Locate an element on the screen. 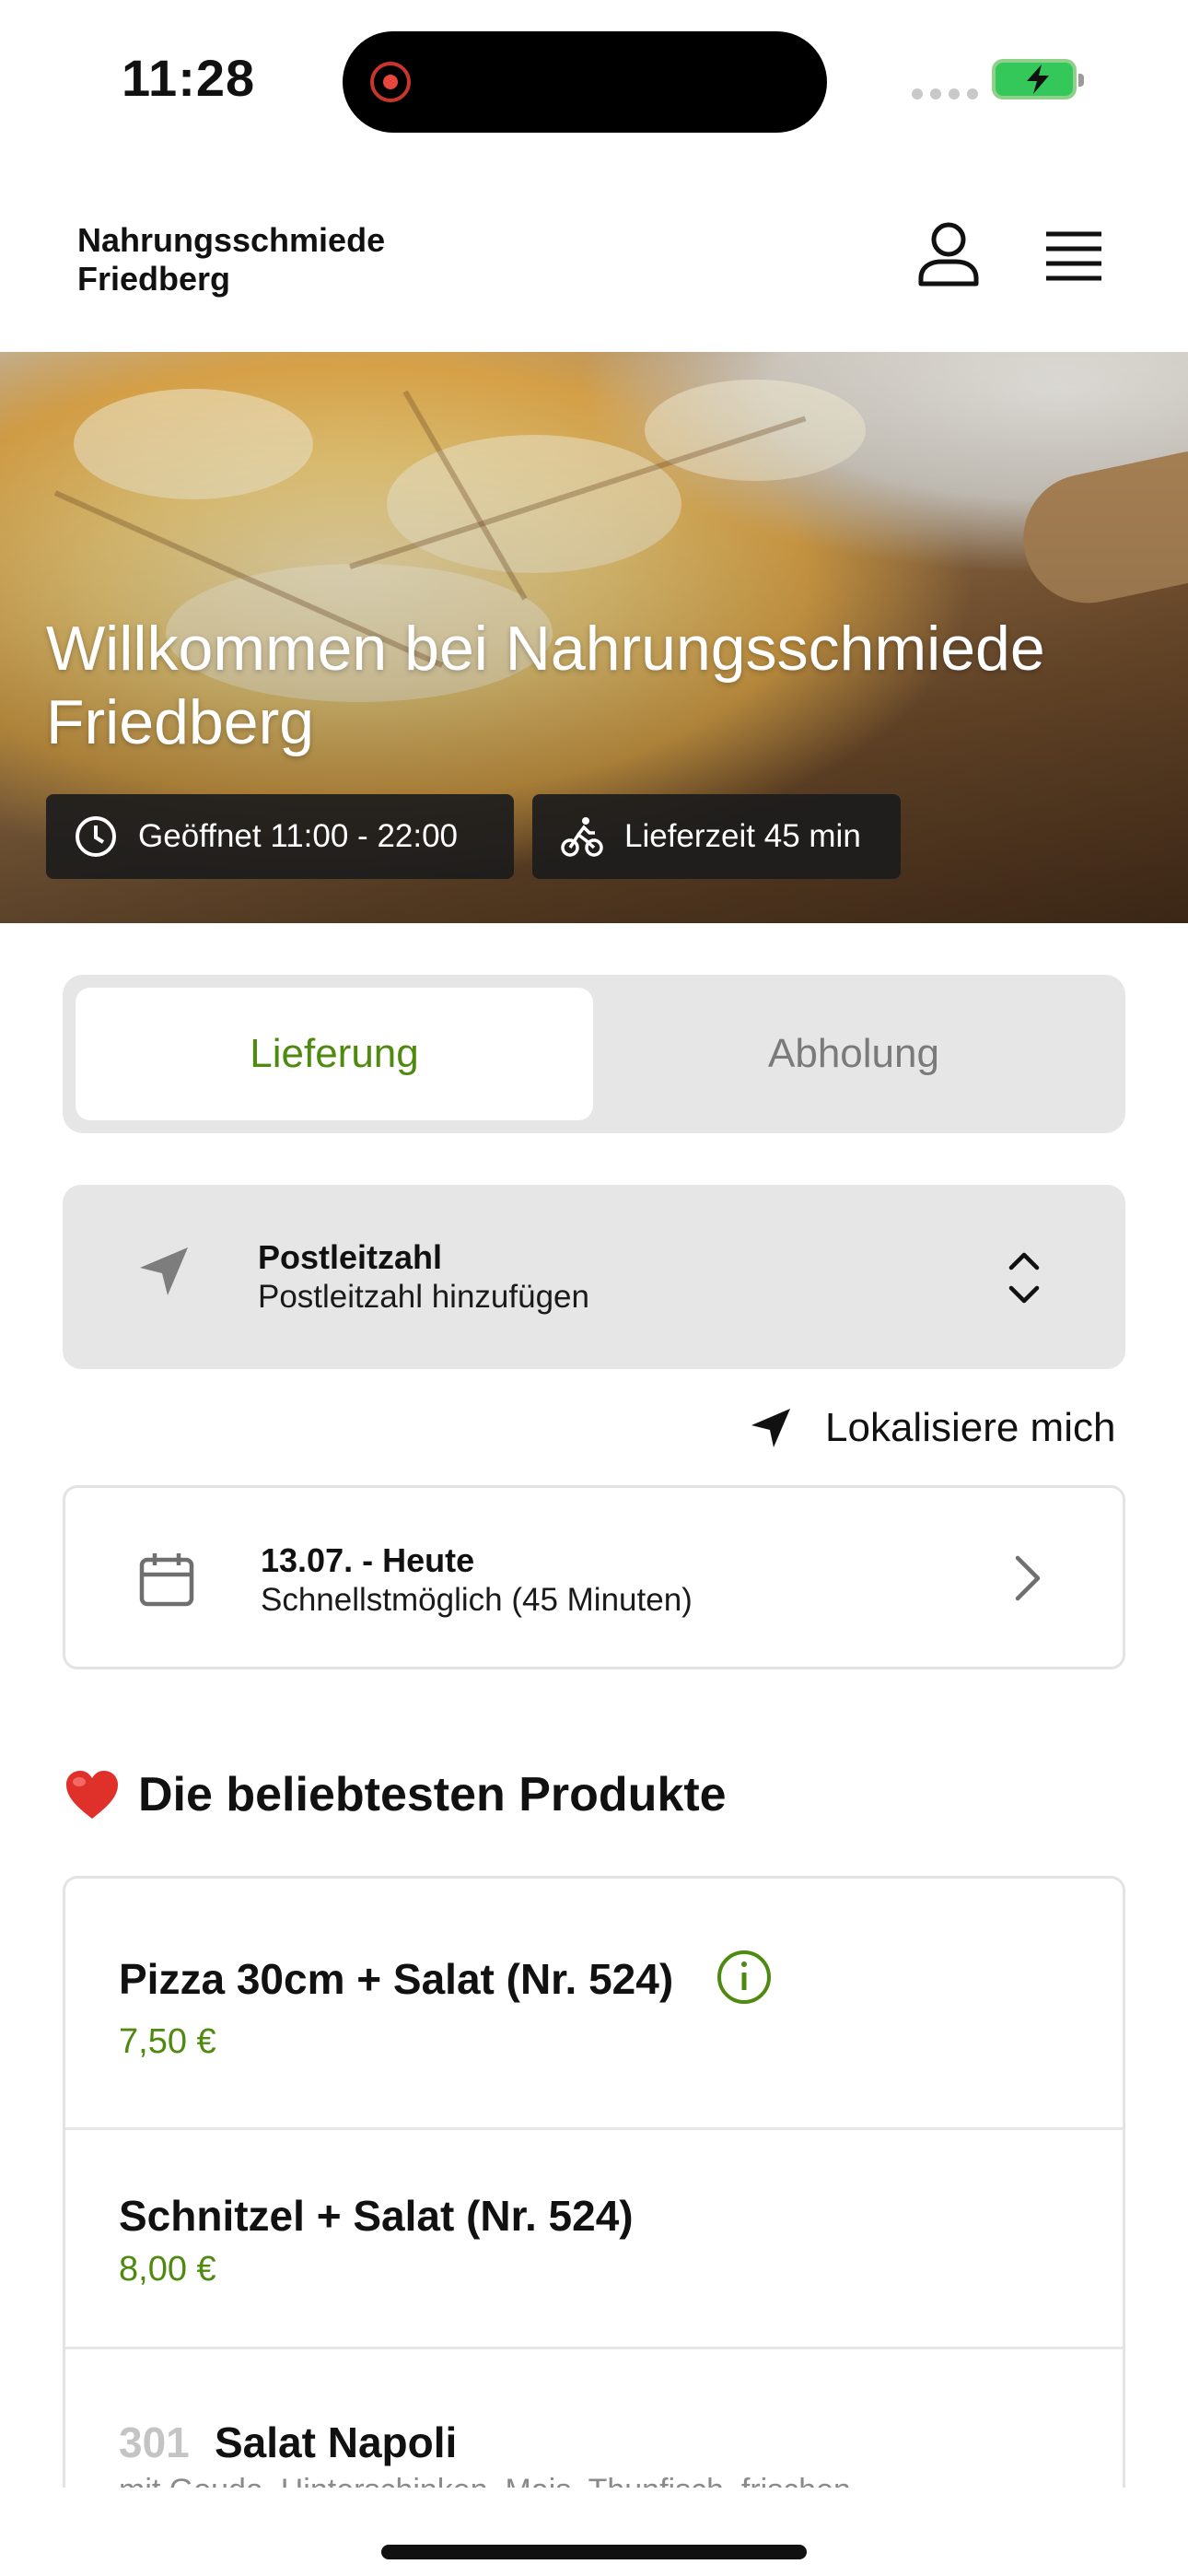 The width and height of the screenshot is (1188, 2576). home-indicator is located at coordinates (594, 2552).